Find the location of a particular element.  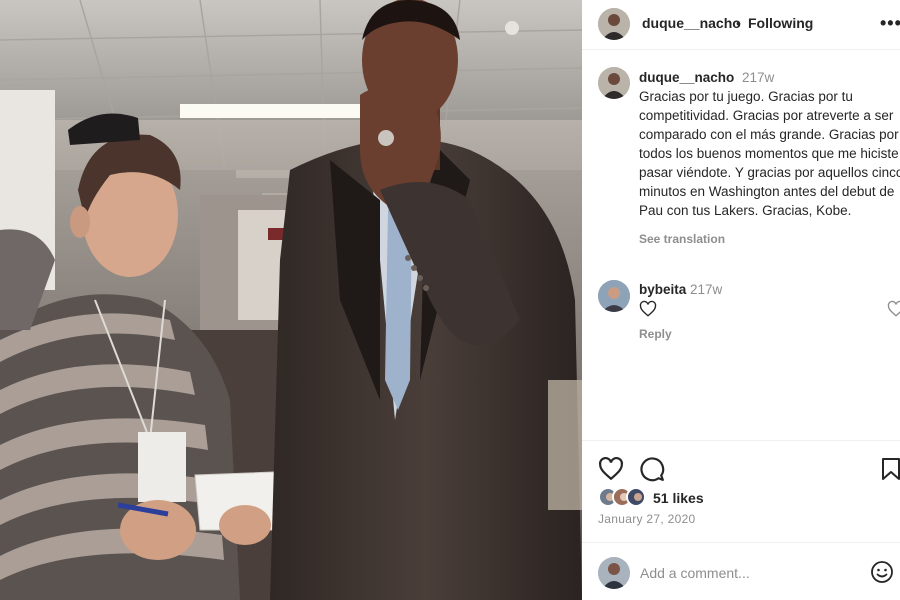

viewer-avatar is located at coordinates (614, 573).